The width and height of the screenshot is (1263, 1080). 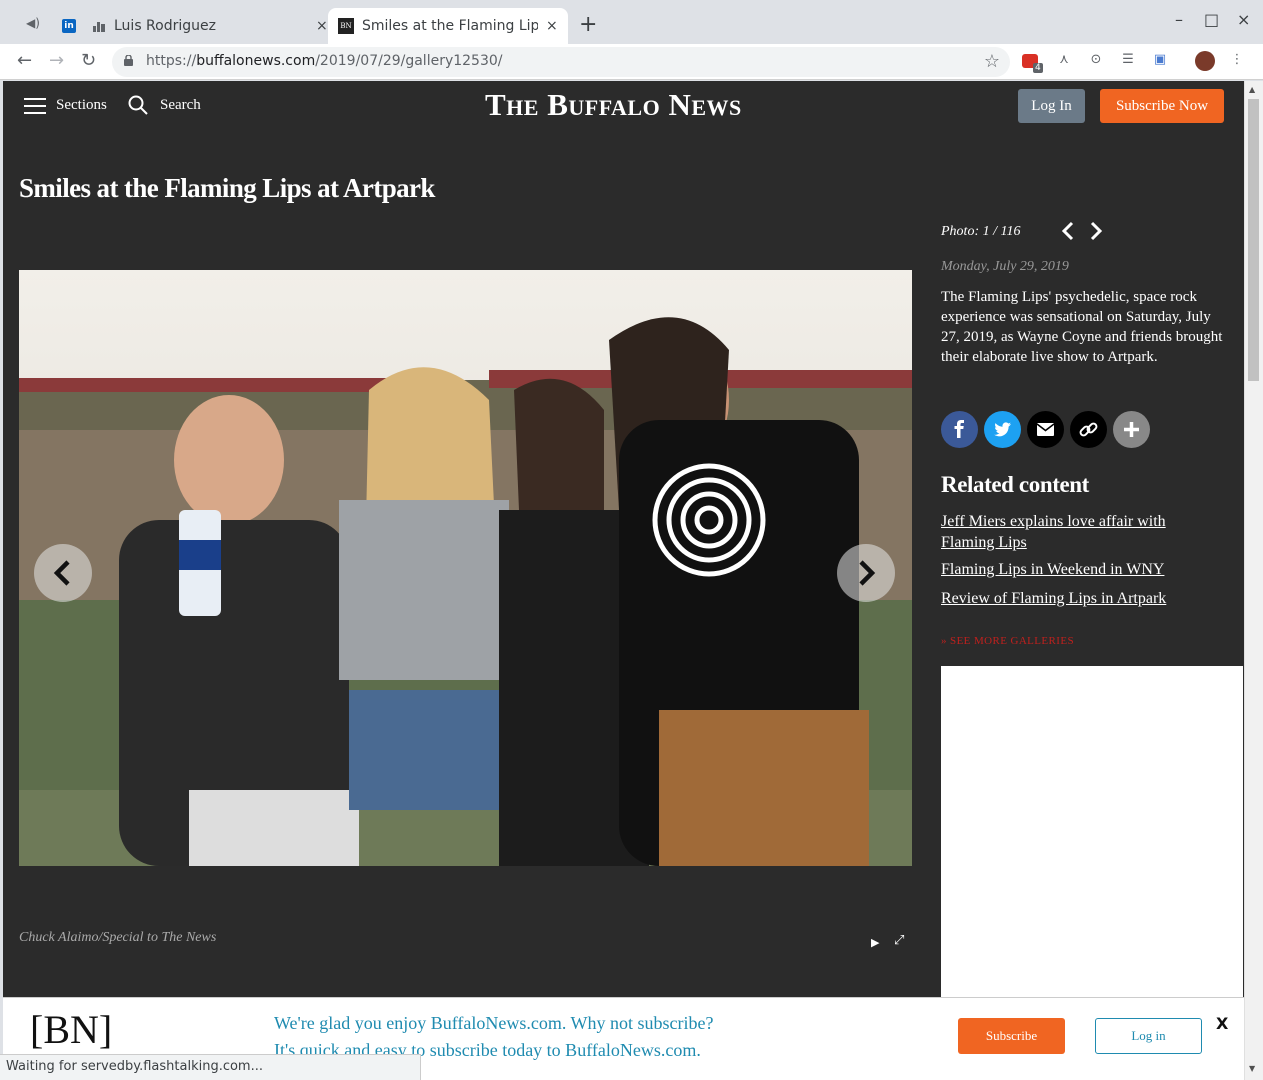 I want to click on linkedin-icon: in, so click(x=69, y=26).